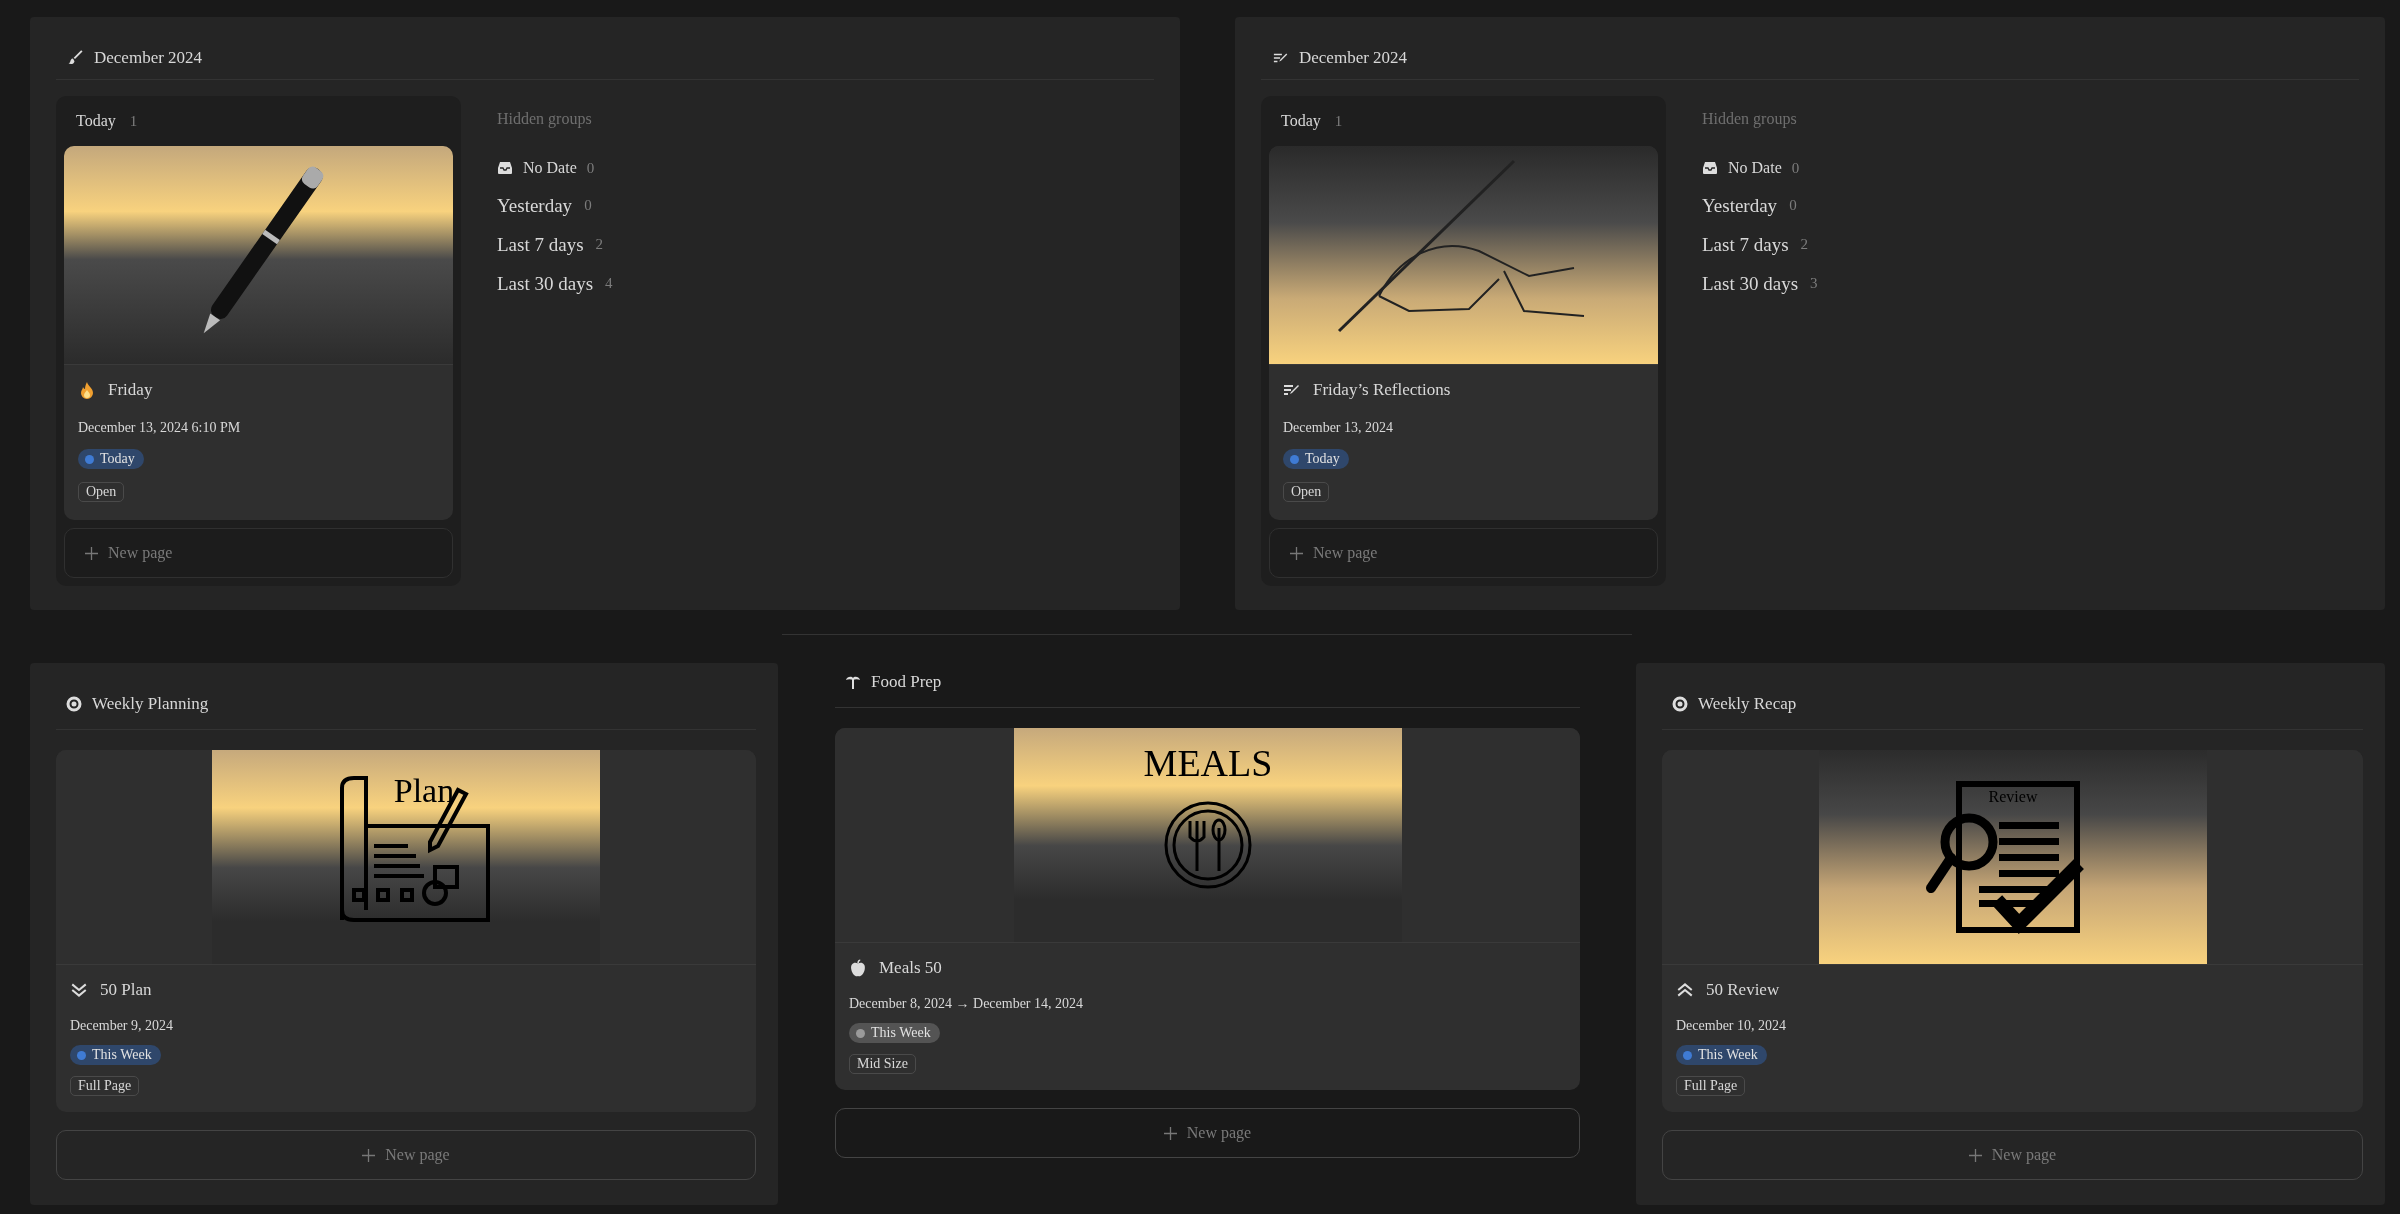  Describe the element at coordinates (258, 333) in the screenshot. I see `page-card: Friday December 13, 2024 6:10 PM Today Open` at that location.